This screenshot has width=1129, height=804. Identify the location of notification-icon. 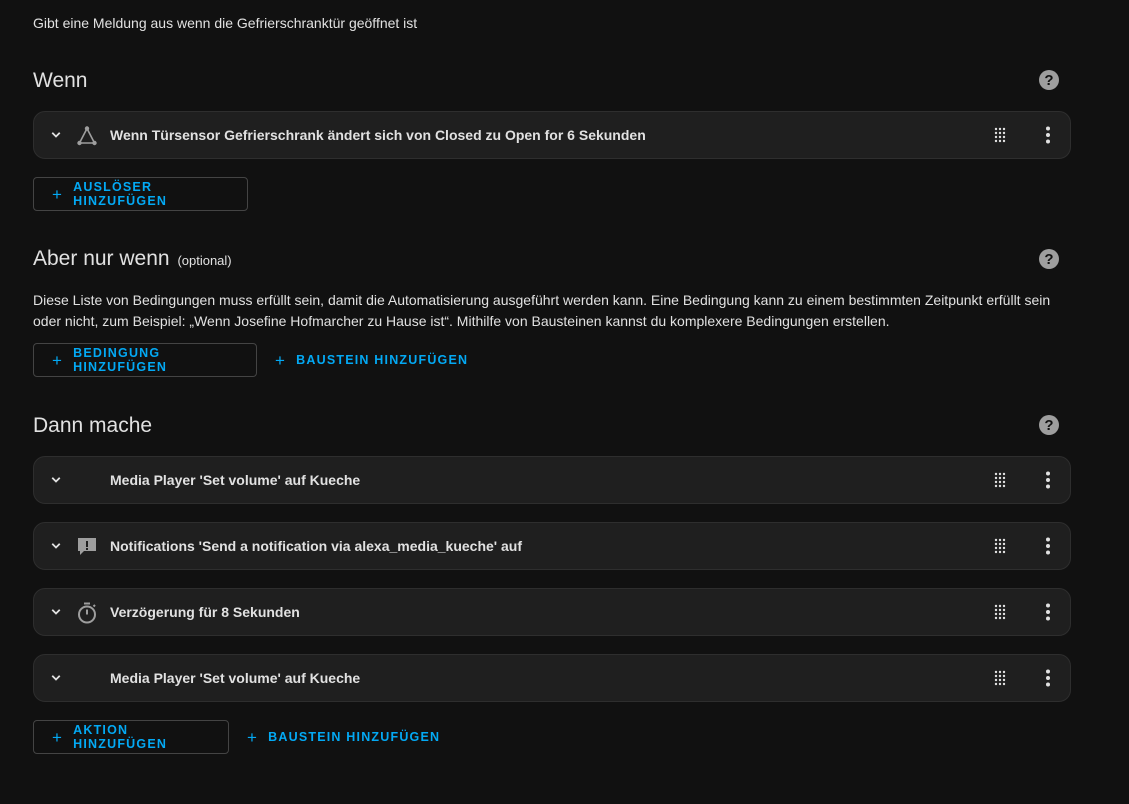
(87, 546).